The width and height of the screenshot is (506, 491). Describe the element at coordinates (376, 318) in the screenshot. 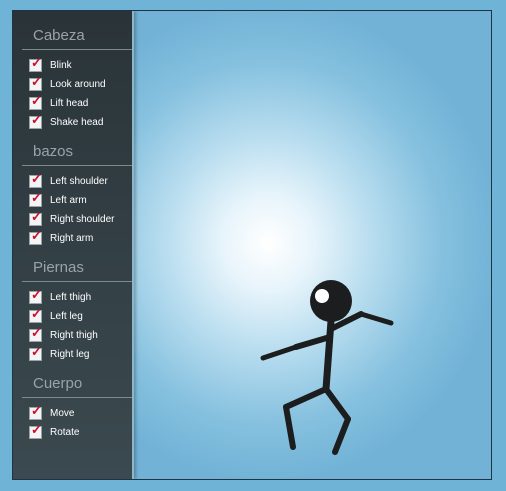

I see `stickman-right-arm` at that location.